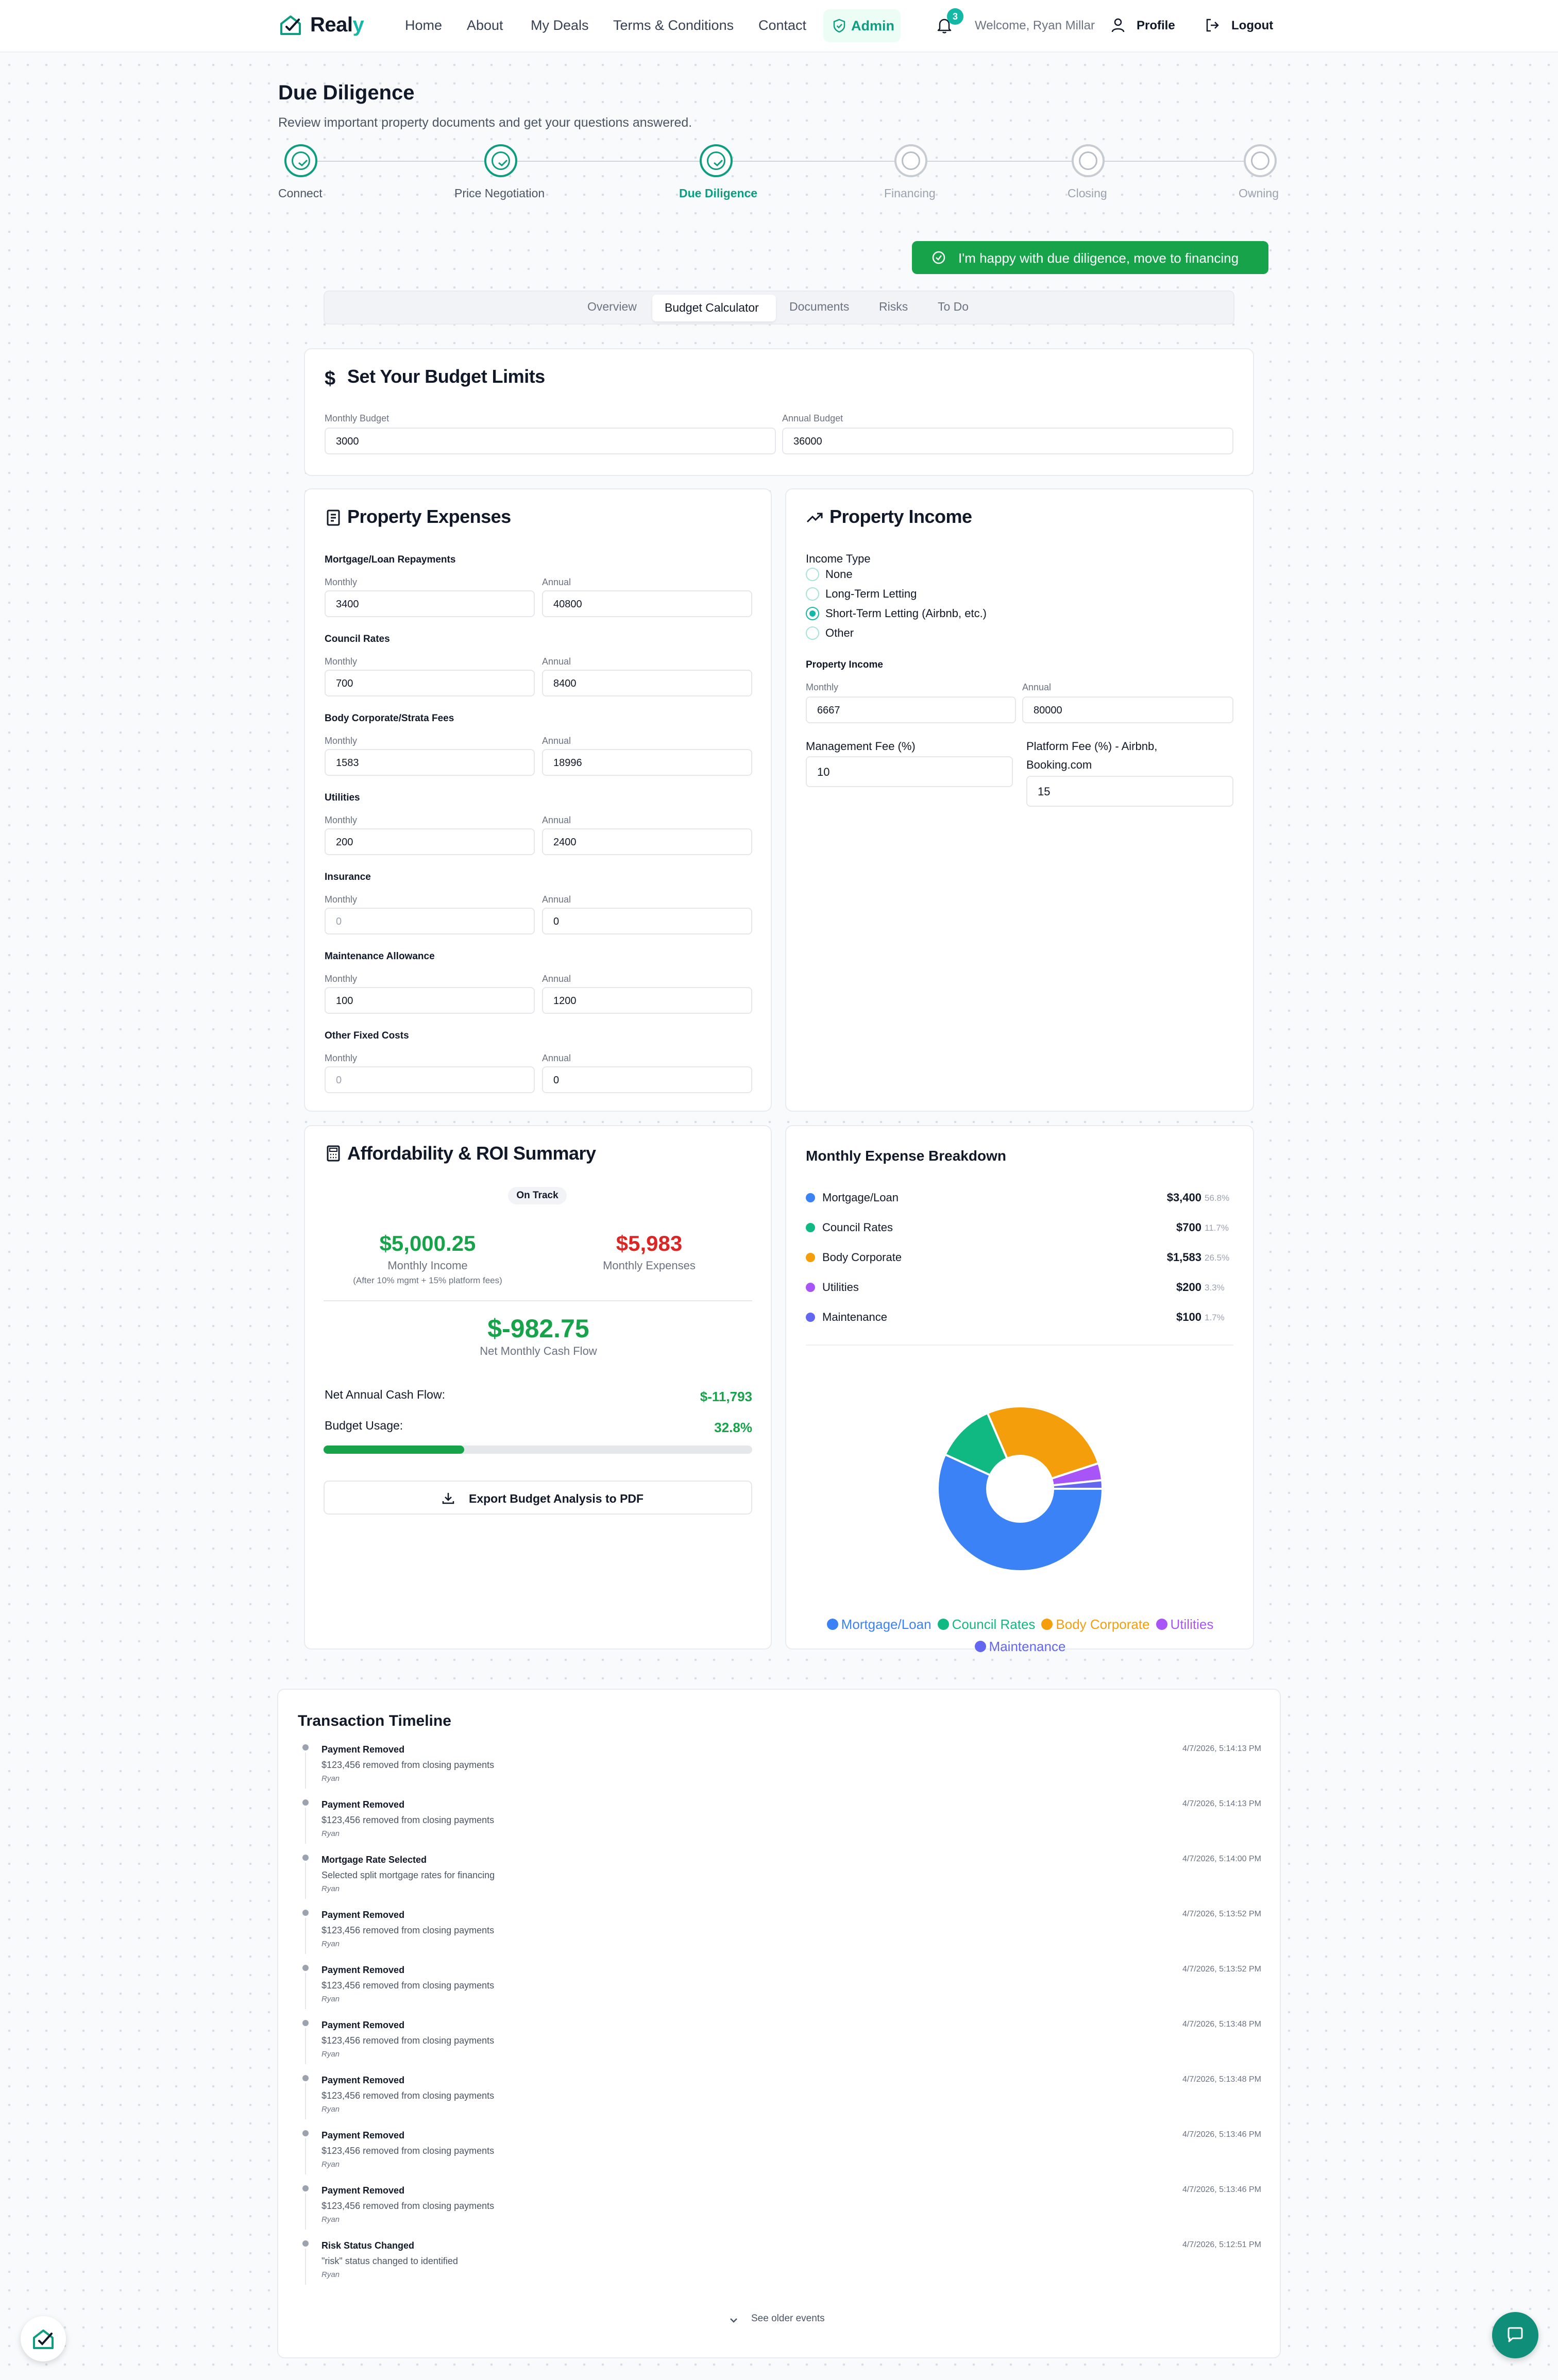  Describe the element at coordinates (822, 687) in the screenshot. I see `income-monthly-label: Monthly` at that location.